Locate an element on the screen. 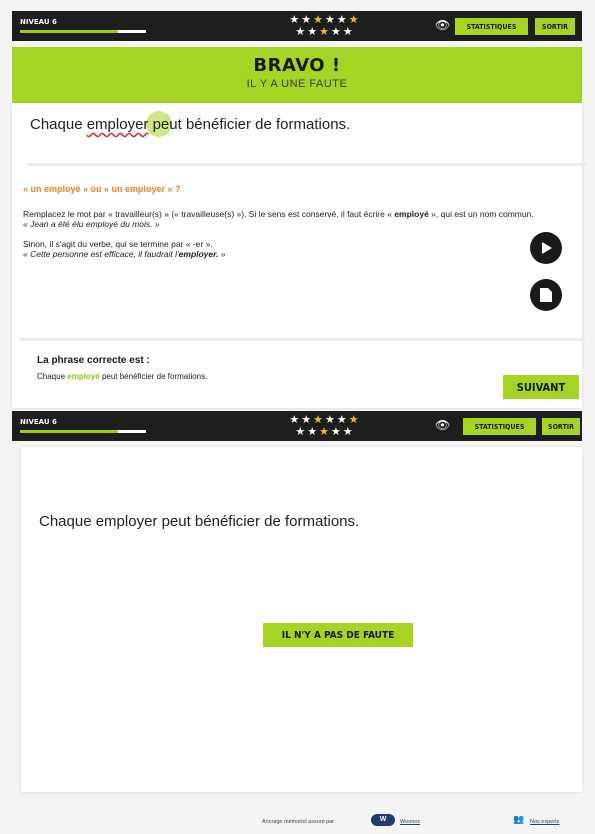  correct-sentence-title: La phrase correcte est : is located at coordinates (93, 360).